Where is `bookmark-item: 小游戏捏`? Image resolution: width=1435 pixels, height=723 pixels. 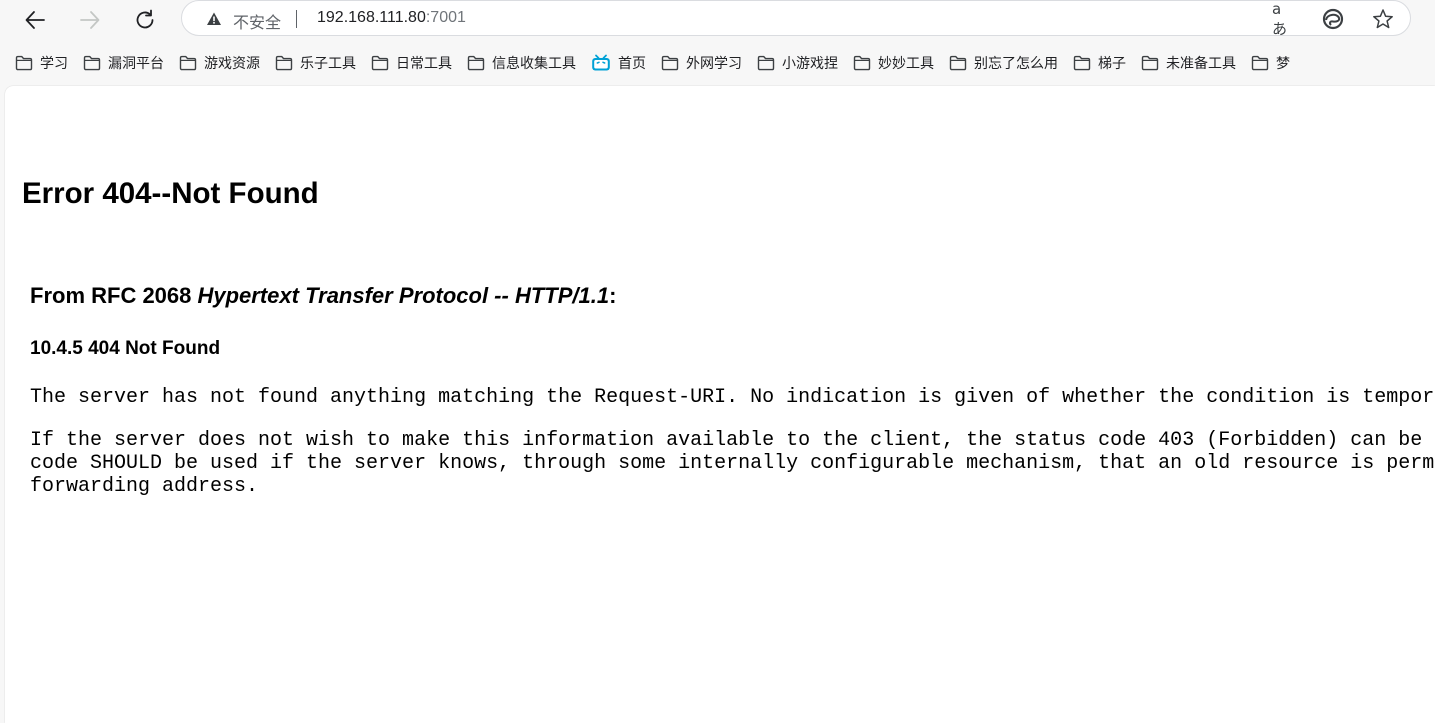 bookmark-item: 小游戏捏 is located at coordinates (797, 63).